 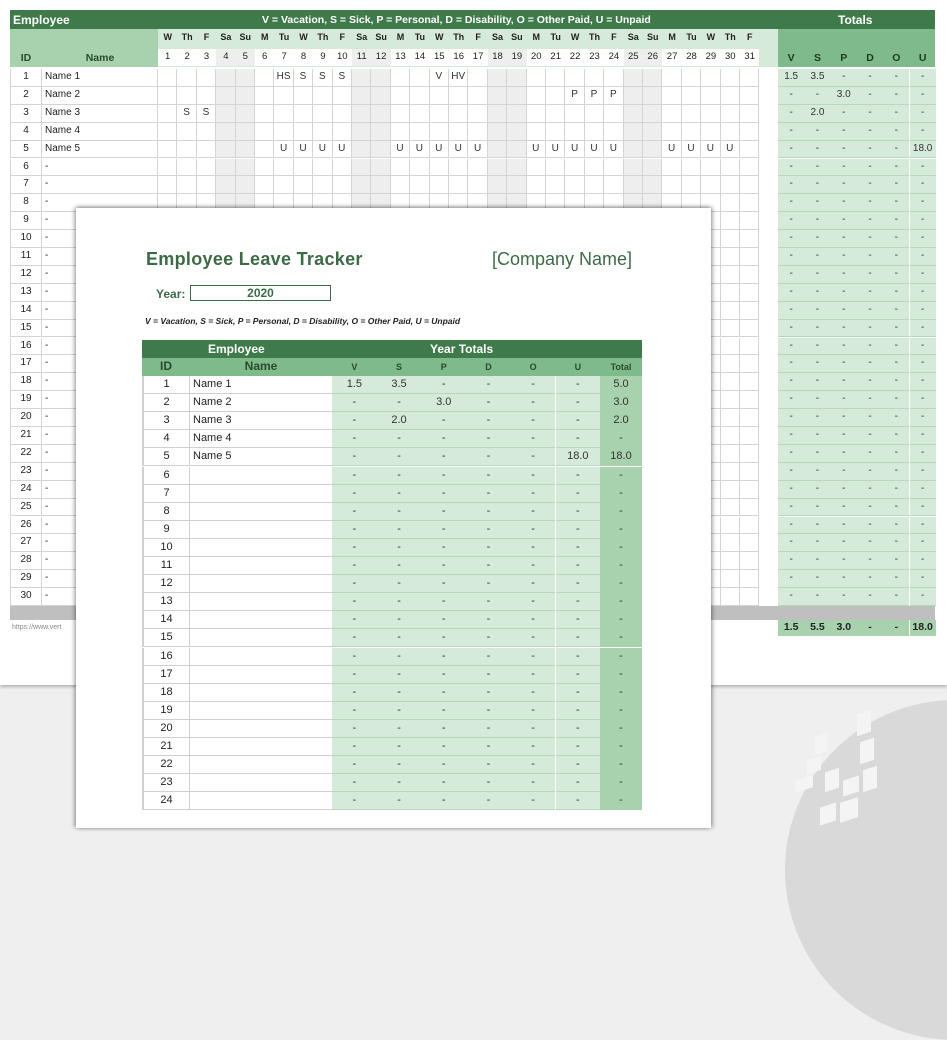 I want to click on day-cell: P, so click(x=614, y=95).